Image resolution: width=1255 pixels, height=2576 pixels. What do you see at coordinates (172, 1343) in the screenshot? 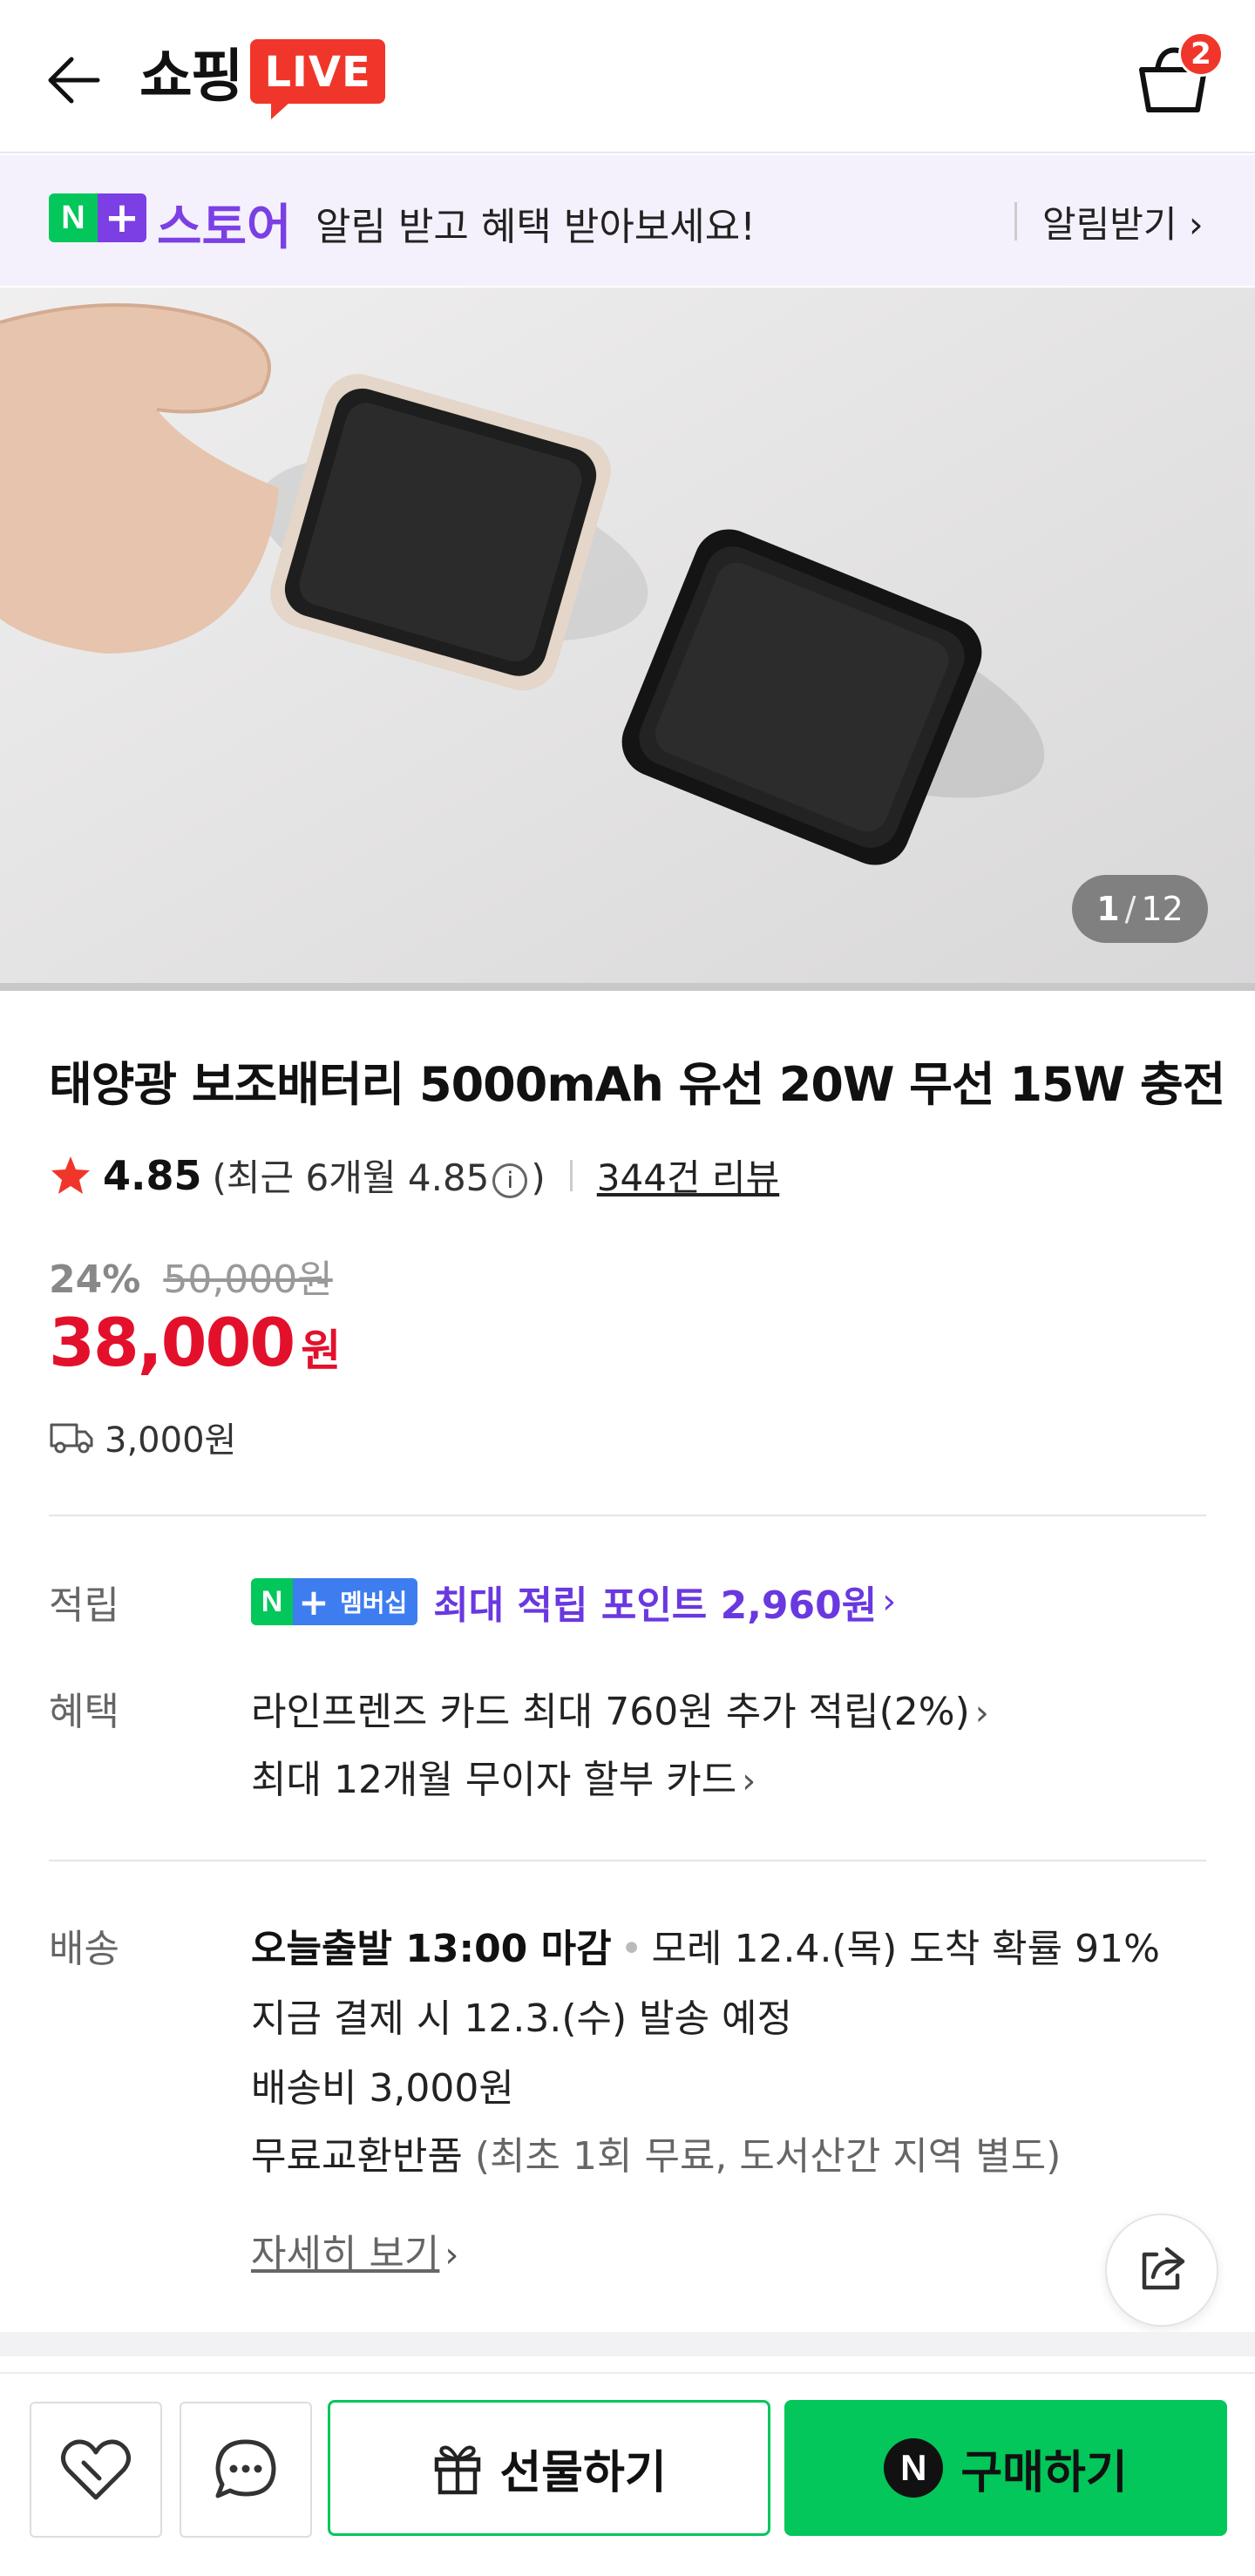
I see `sale-price: 38,000` at bounding box center [172, 1343].